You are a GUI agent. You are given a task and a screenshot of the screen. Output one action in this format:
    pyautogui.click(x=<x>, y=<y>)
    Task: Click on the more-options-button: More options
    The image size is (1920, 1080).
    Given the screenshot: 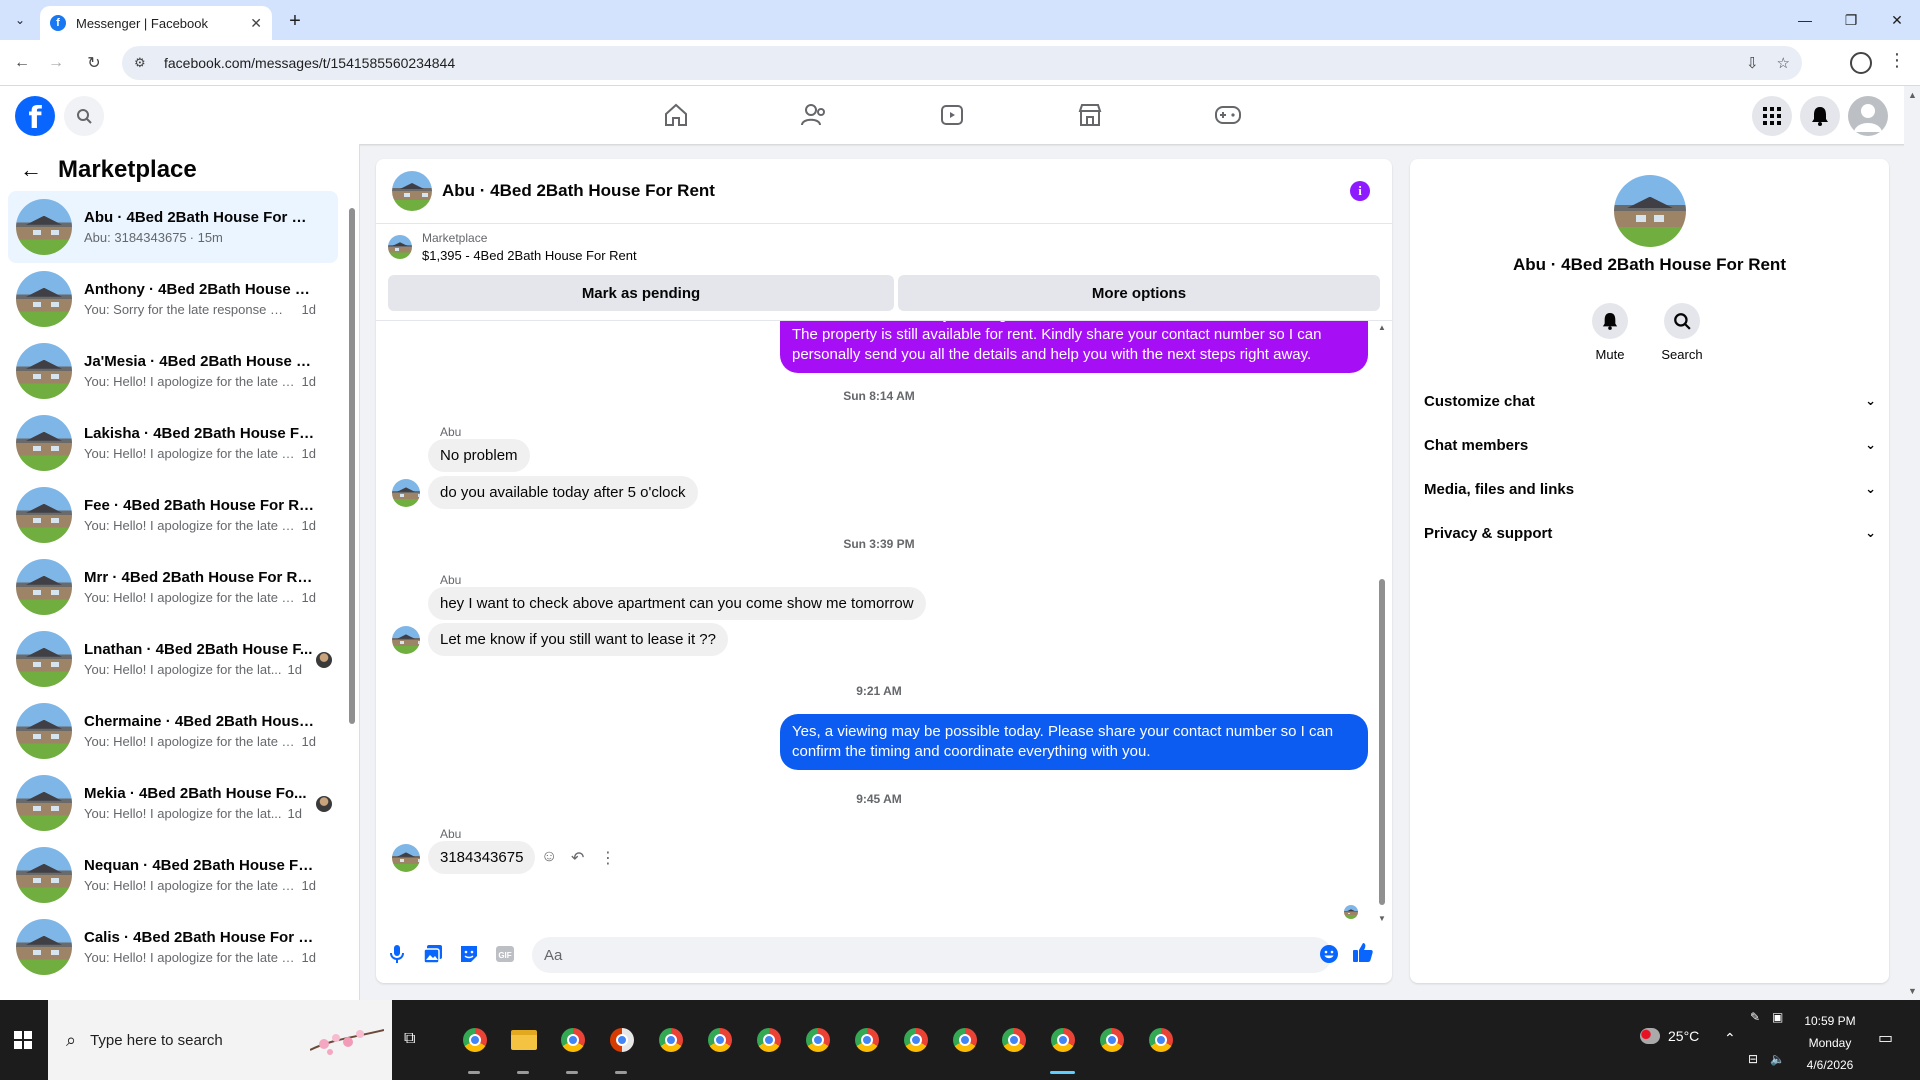 What is the action you would take?
    pyautogui.click(x=1139, y=293)
    